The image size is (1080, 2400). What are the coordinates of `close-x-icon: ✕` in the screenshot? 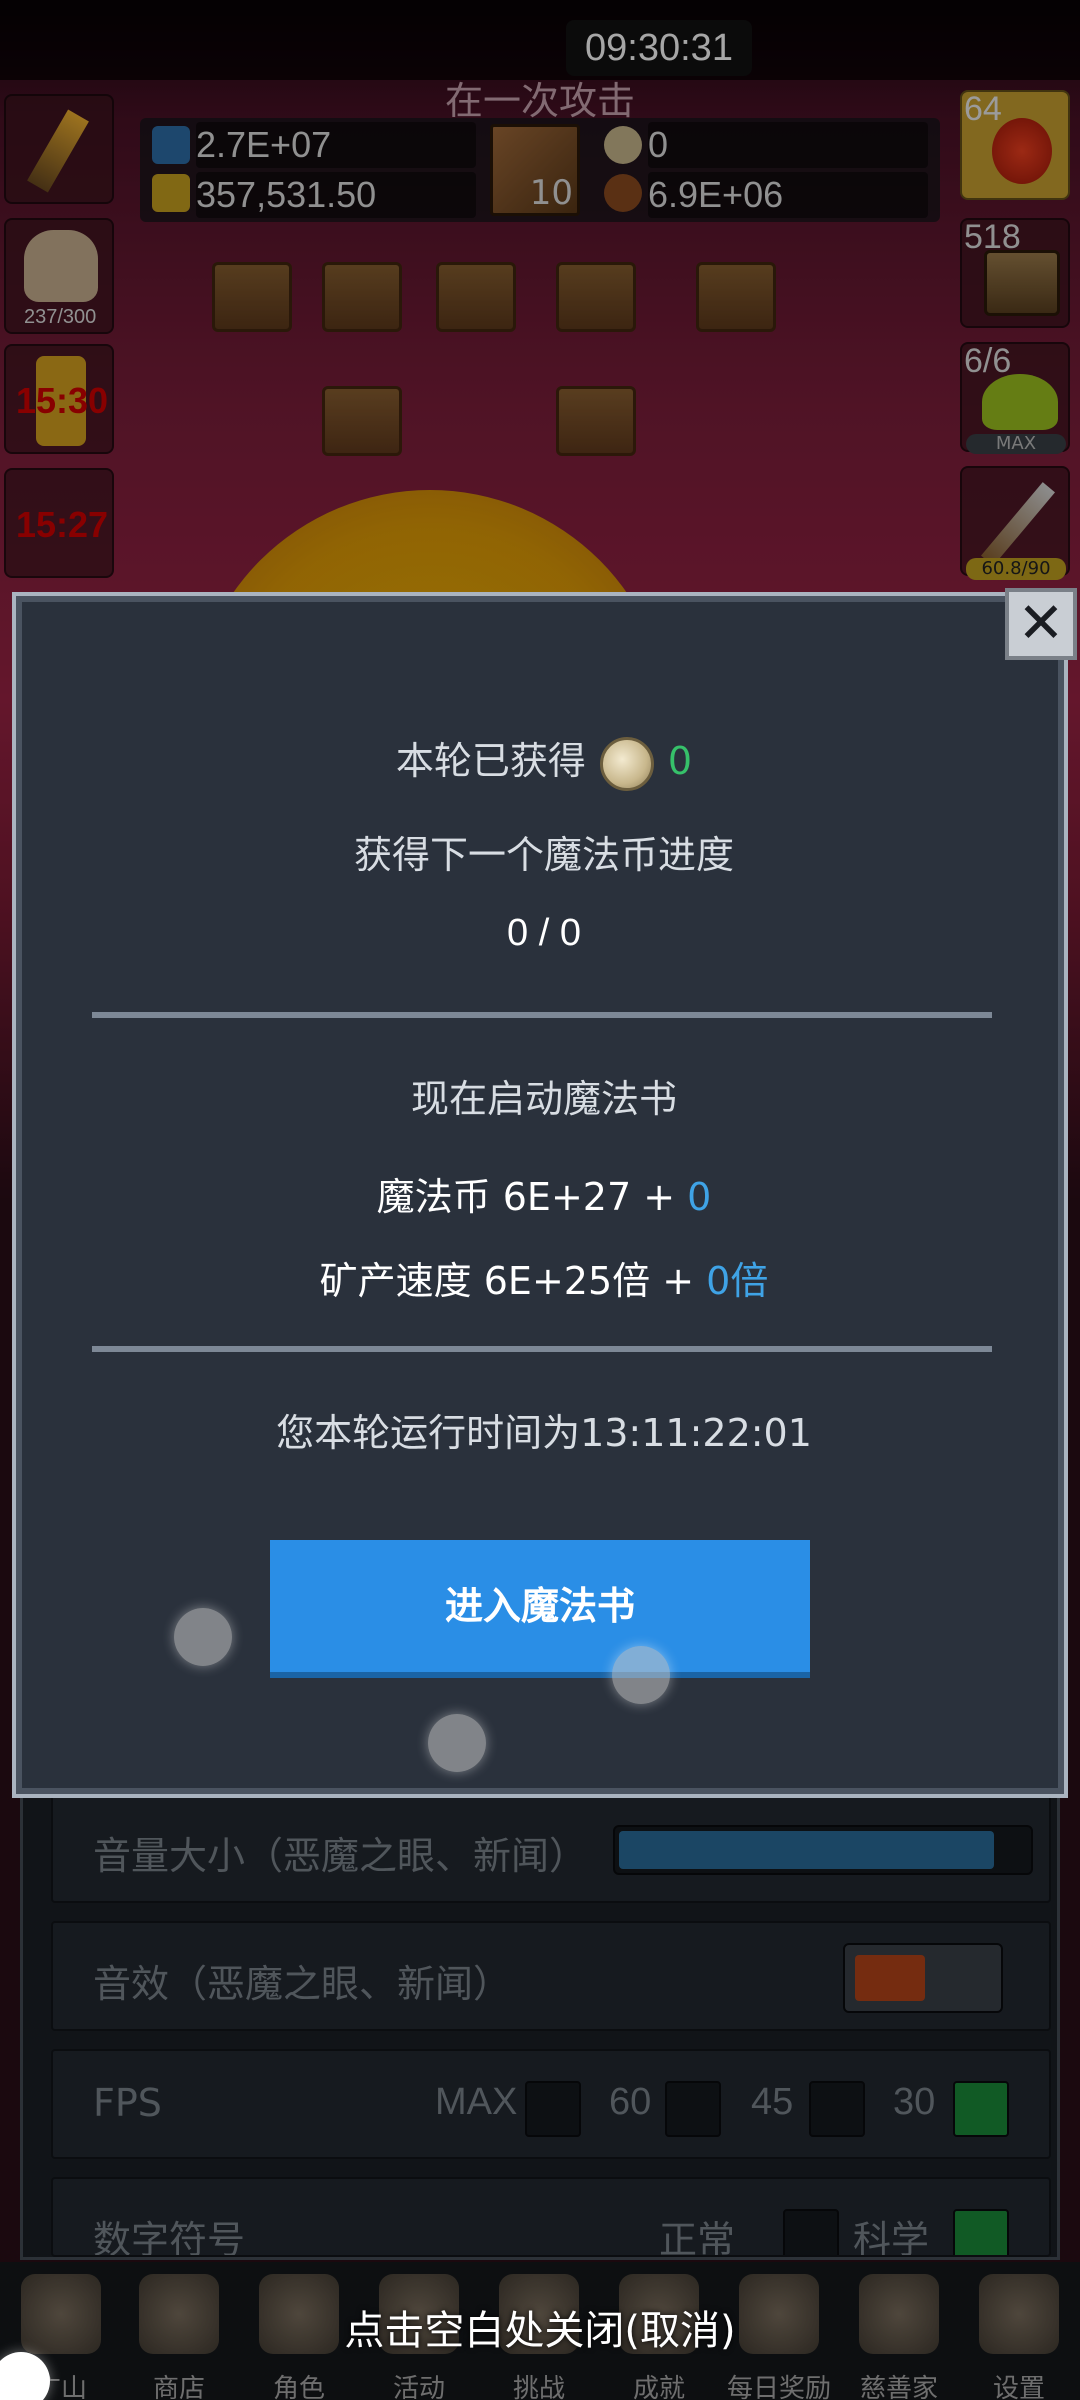 It's located at (1041, 623).